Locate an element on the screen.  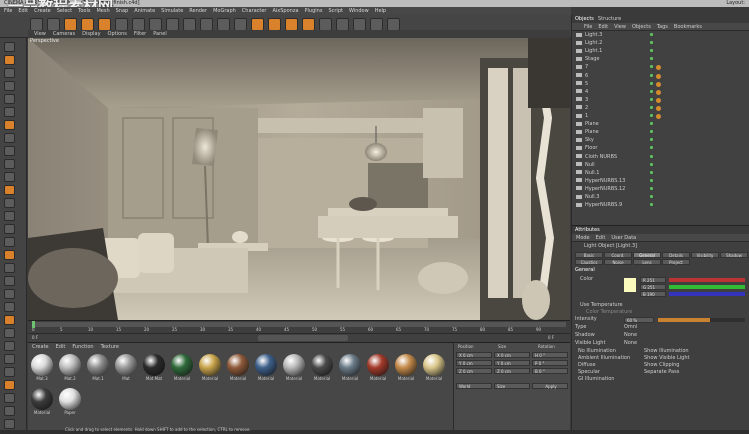
material-menu-item: Function is located at coordinates (82, 347).